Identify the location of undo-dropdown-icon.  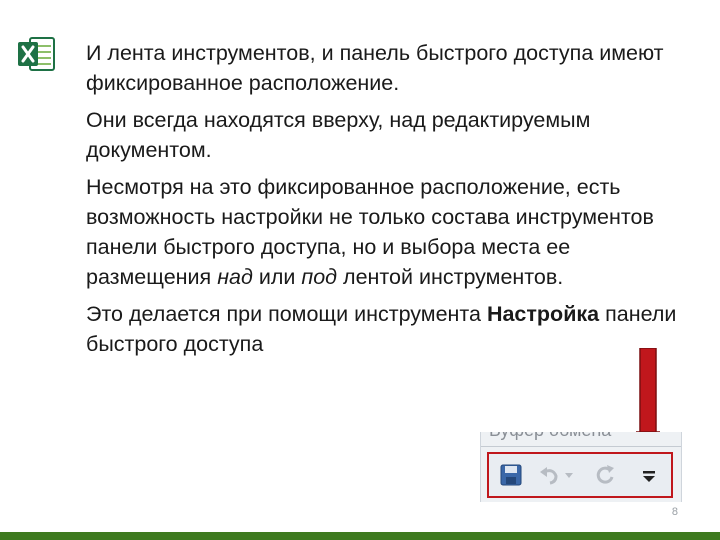
(569, 475).